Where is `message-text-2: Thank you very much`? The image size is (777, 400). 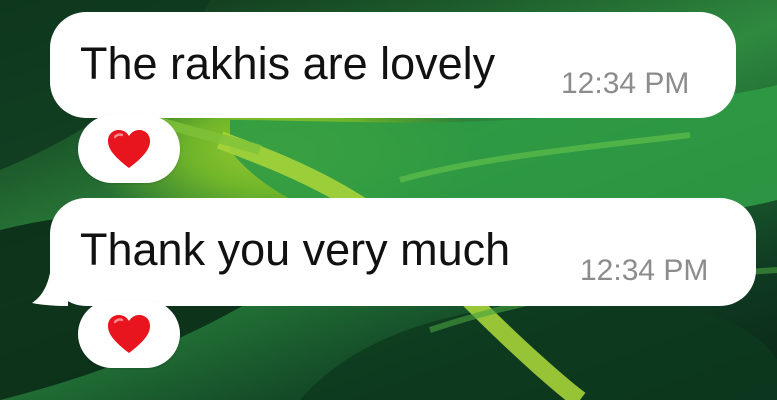
message-text-2: Thank you very much is located at coordinates (295, 249).